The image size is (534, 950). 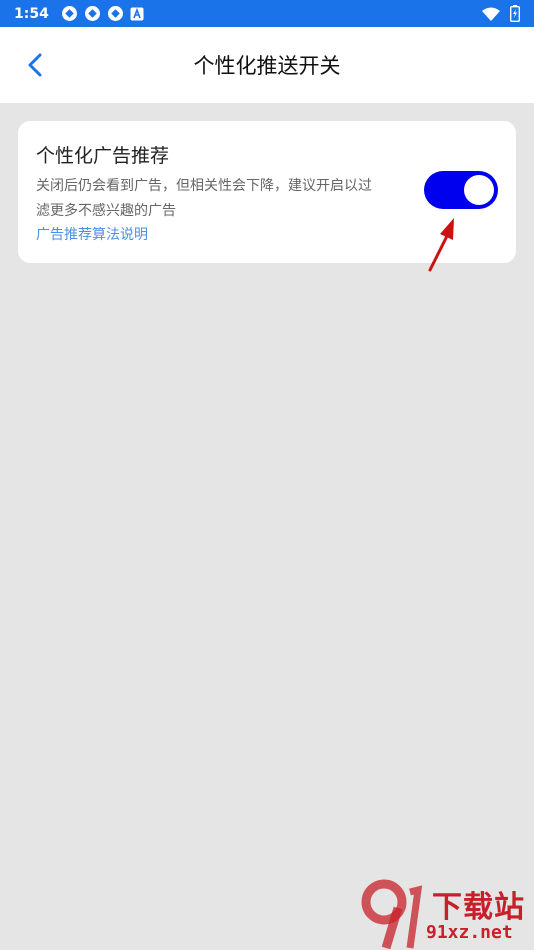 What do you see at coordinates (478, 907) in the screenshot?
I see `watermark-brand: 下载站` at bounding box center [478, 907].